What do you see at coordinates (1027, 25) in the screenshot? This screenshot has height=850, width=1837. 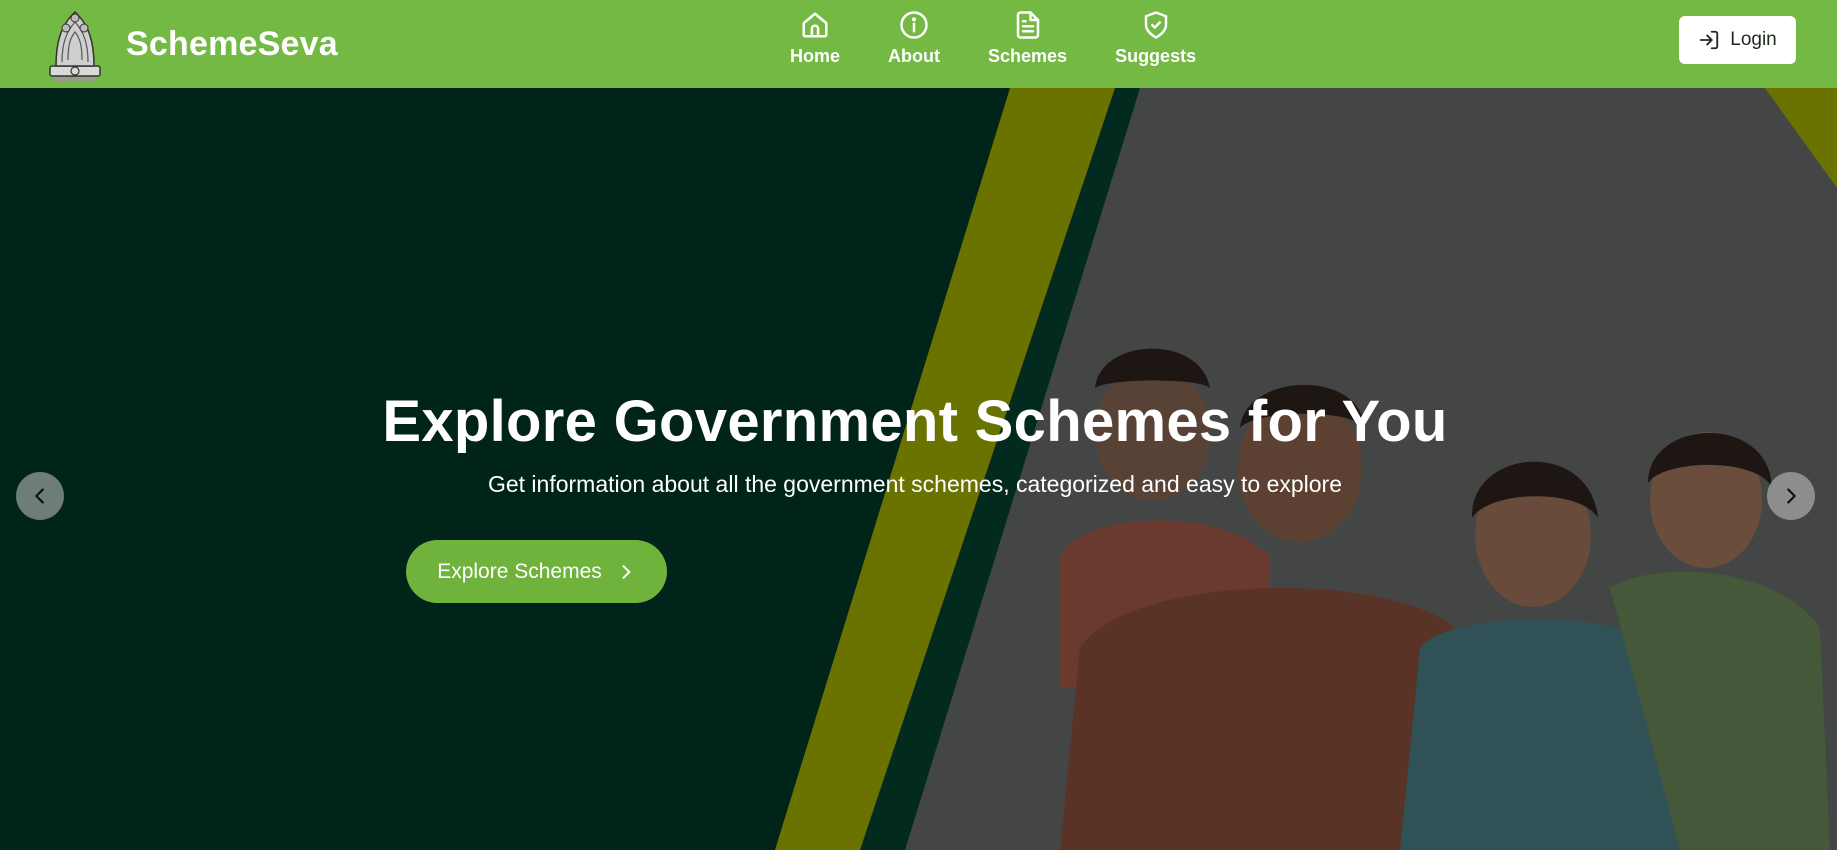 I see `document-icon` at bounding box center [1027, 25].